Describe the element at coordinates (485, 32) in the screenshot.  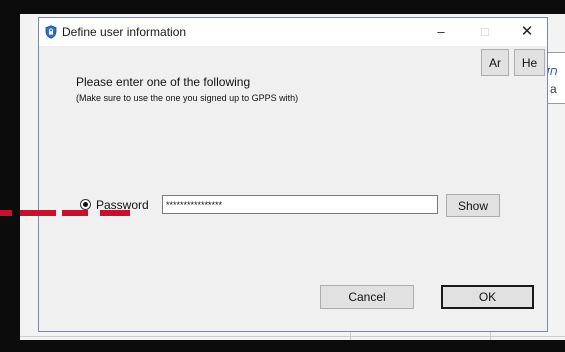
I see `maximize-button: □` at that location.